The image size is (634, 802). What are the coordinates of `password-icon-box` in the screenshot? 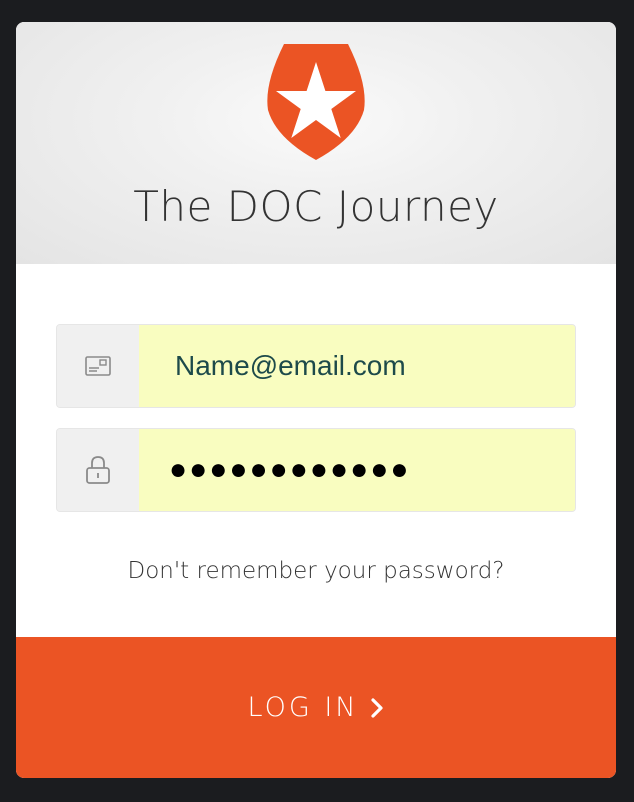 It's located at (98, 470).